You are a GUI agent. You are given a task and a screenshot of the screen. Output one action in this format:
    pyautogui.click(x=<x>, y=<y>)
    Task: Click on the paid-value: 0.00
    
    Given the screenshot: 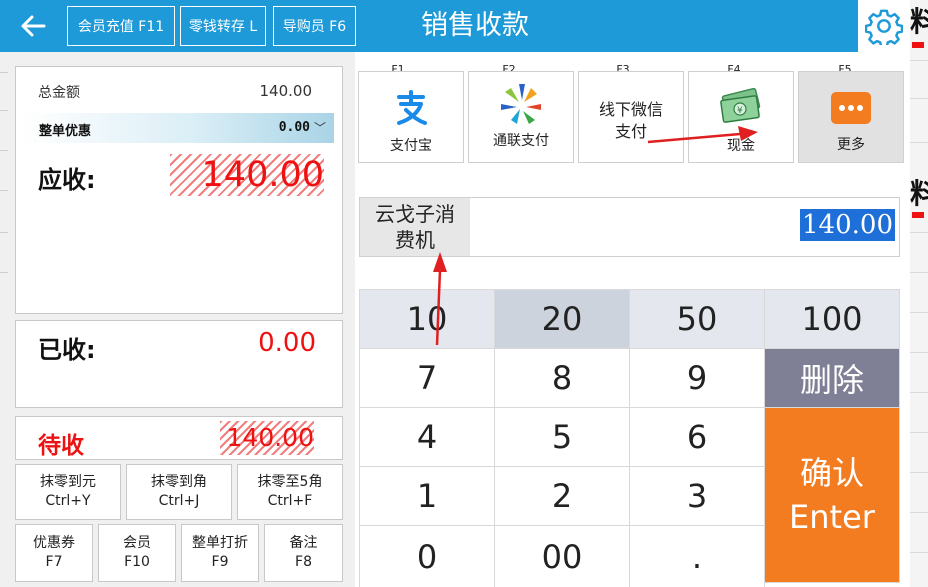 What is the action you would take?
    pyautogui.click(x=287, y=343)
    